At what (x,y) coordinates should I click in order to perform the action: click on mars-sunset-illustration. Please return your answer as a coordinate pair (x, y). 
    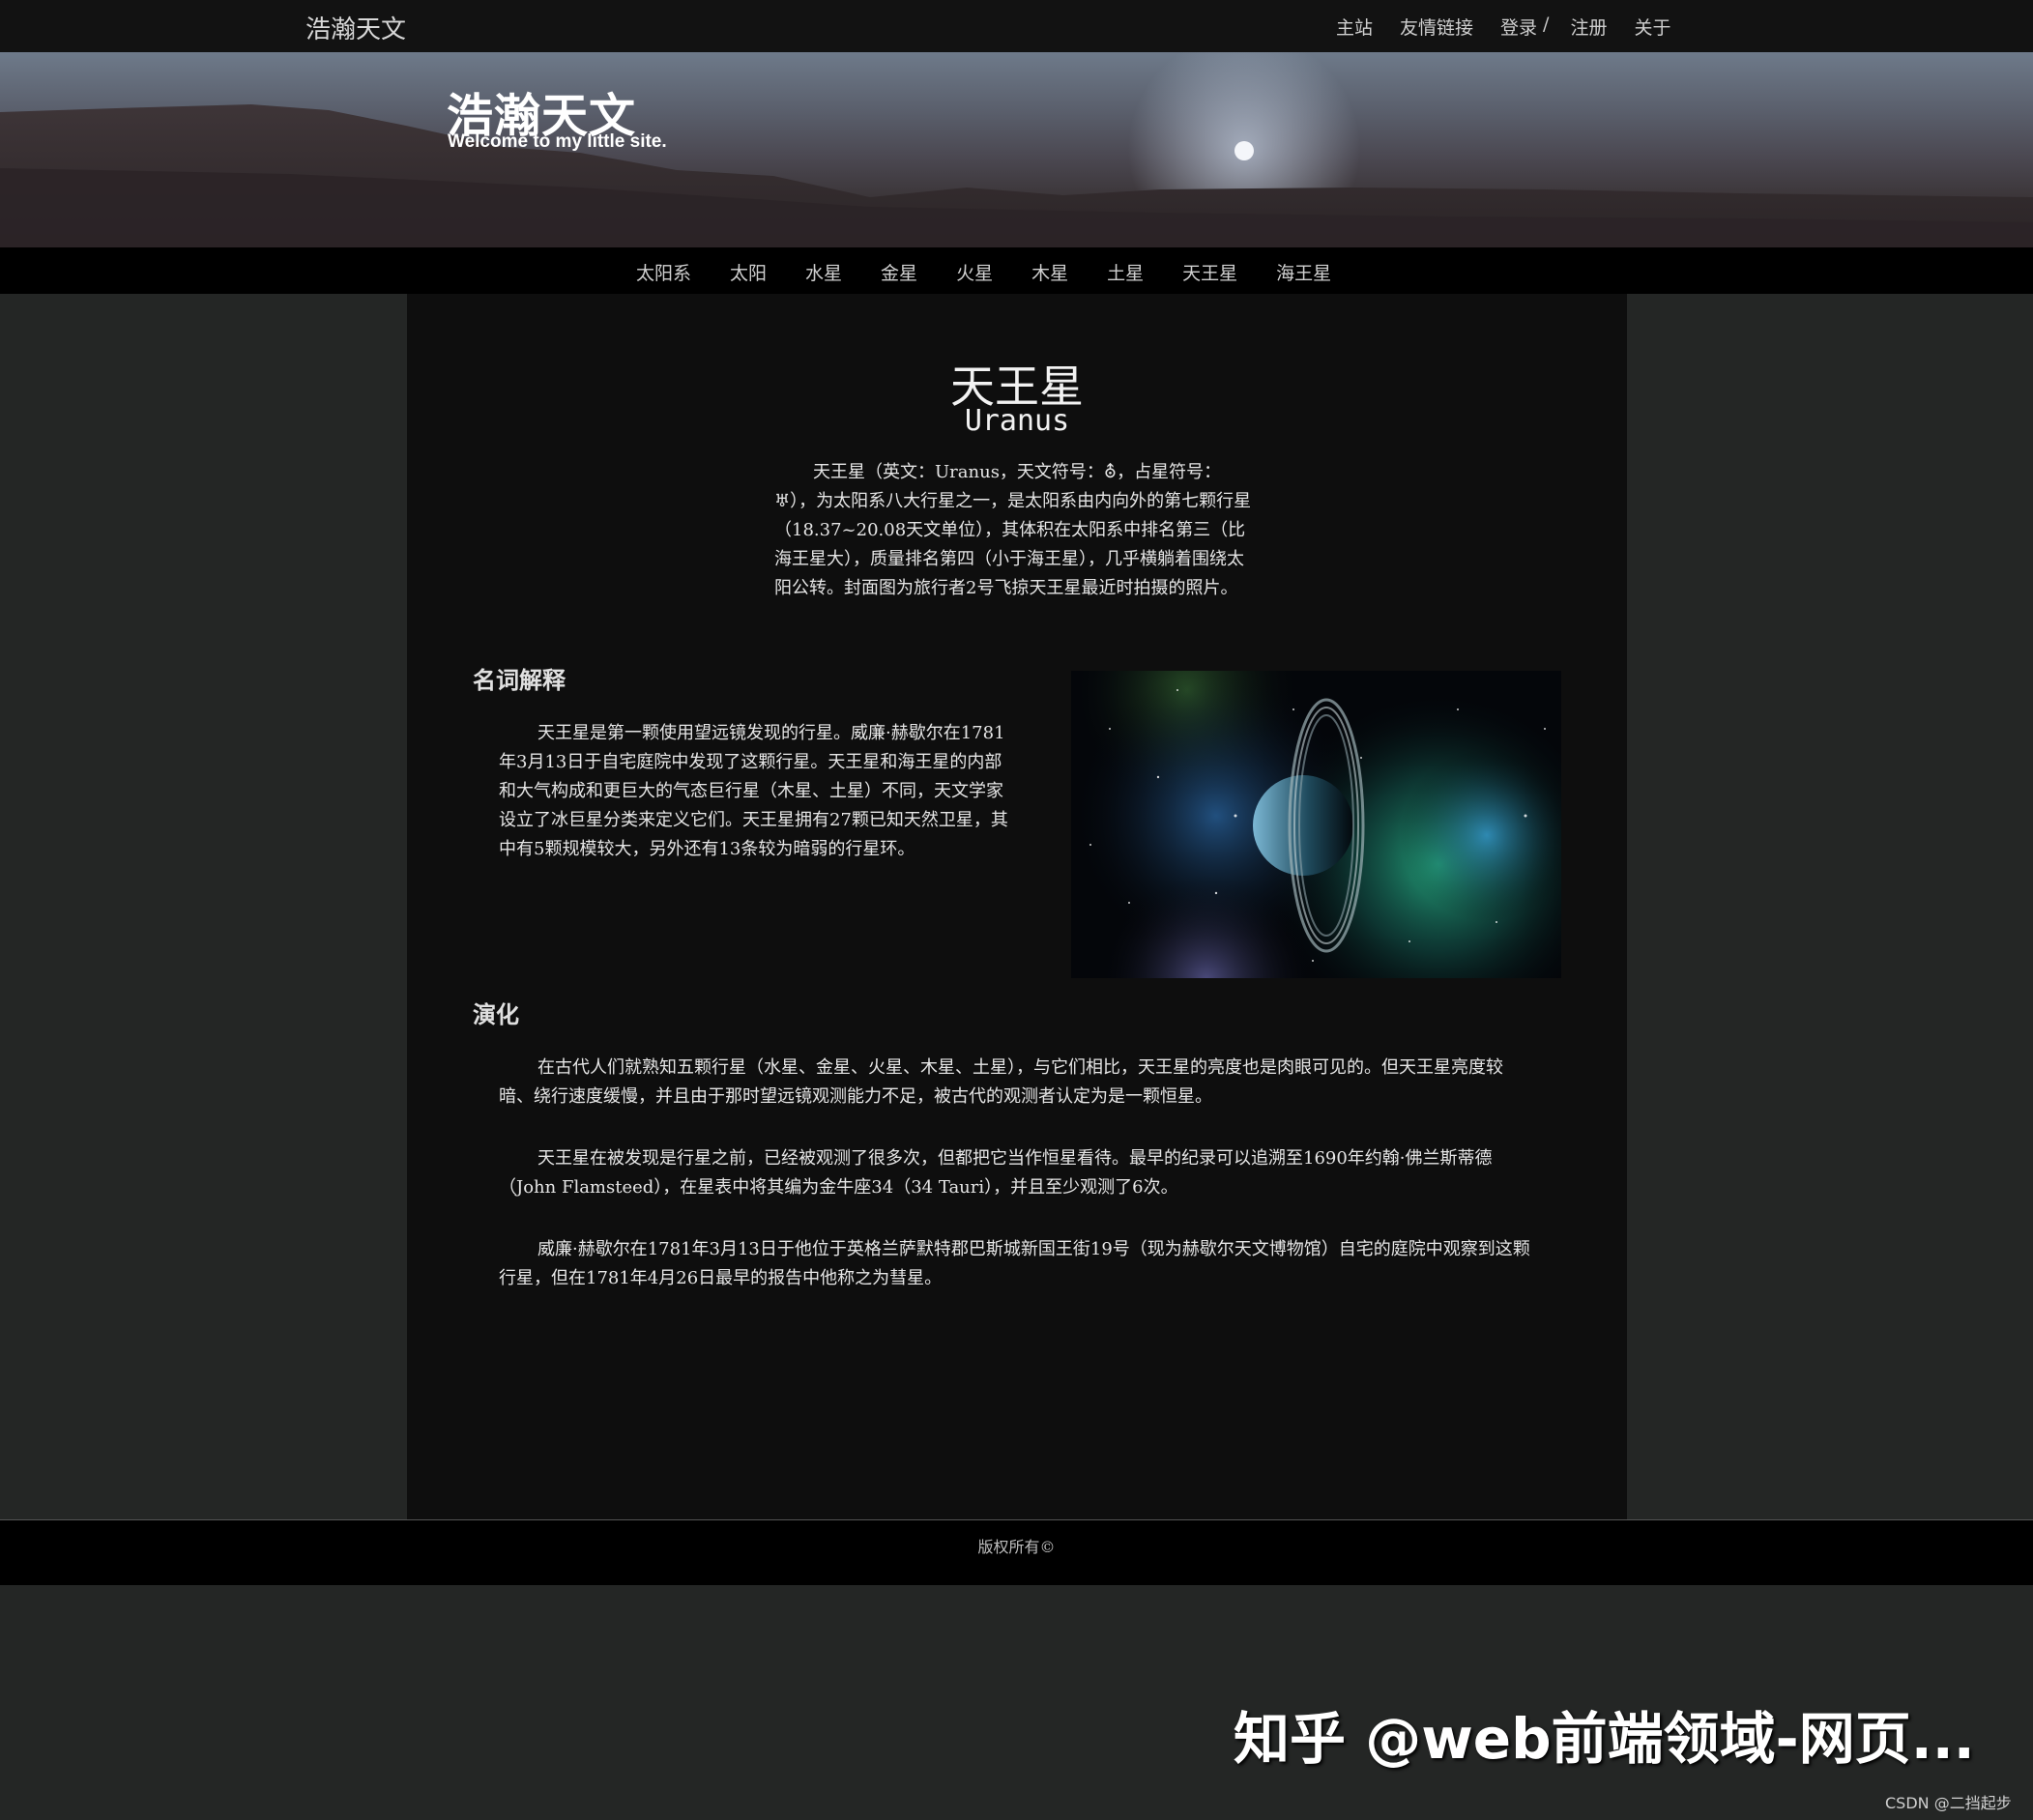
    Looking at the image, I should click on (1016, 149).